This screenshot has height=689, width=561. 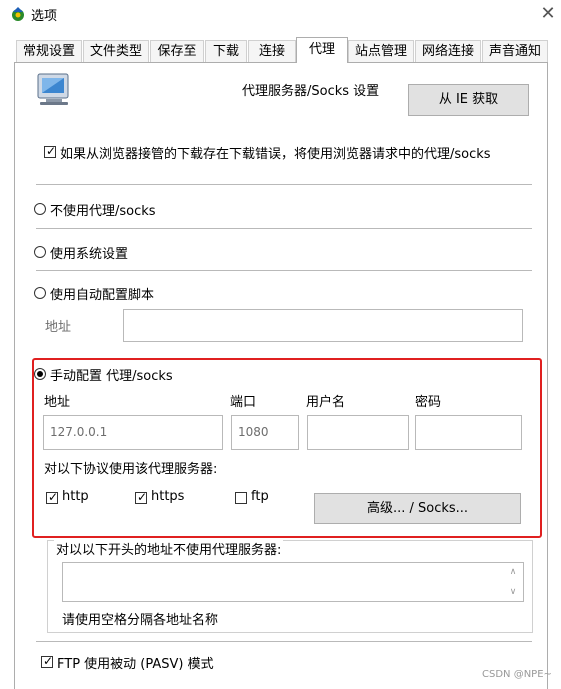 I want to click on close-button: ✕, so click(x=548, y=14).